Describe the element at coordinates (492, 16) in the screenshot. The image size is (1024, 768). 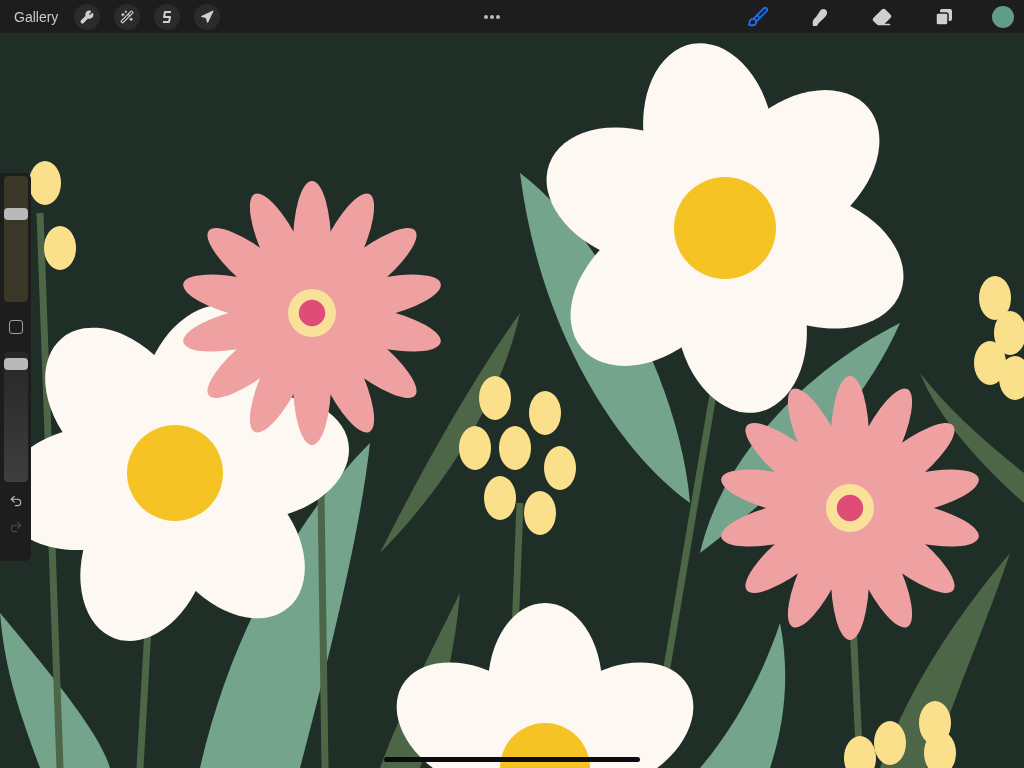
I see `more-dots-icon` at that location.